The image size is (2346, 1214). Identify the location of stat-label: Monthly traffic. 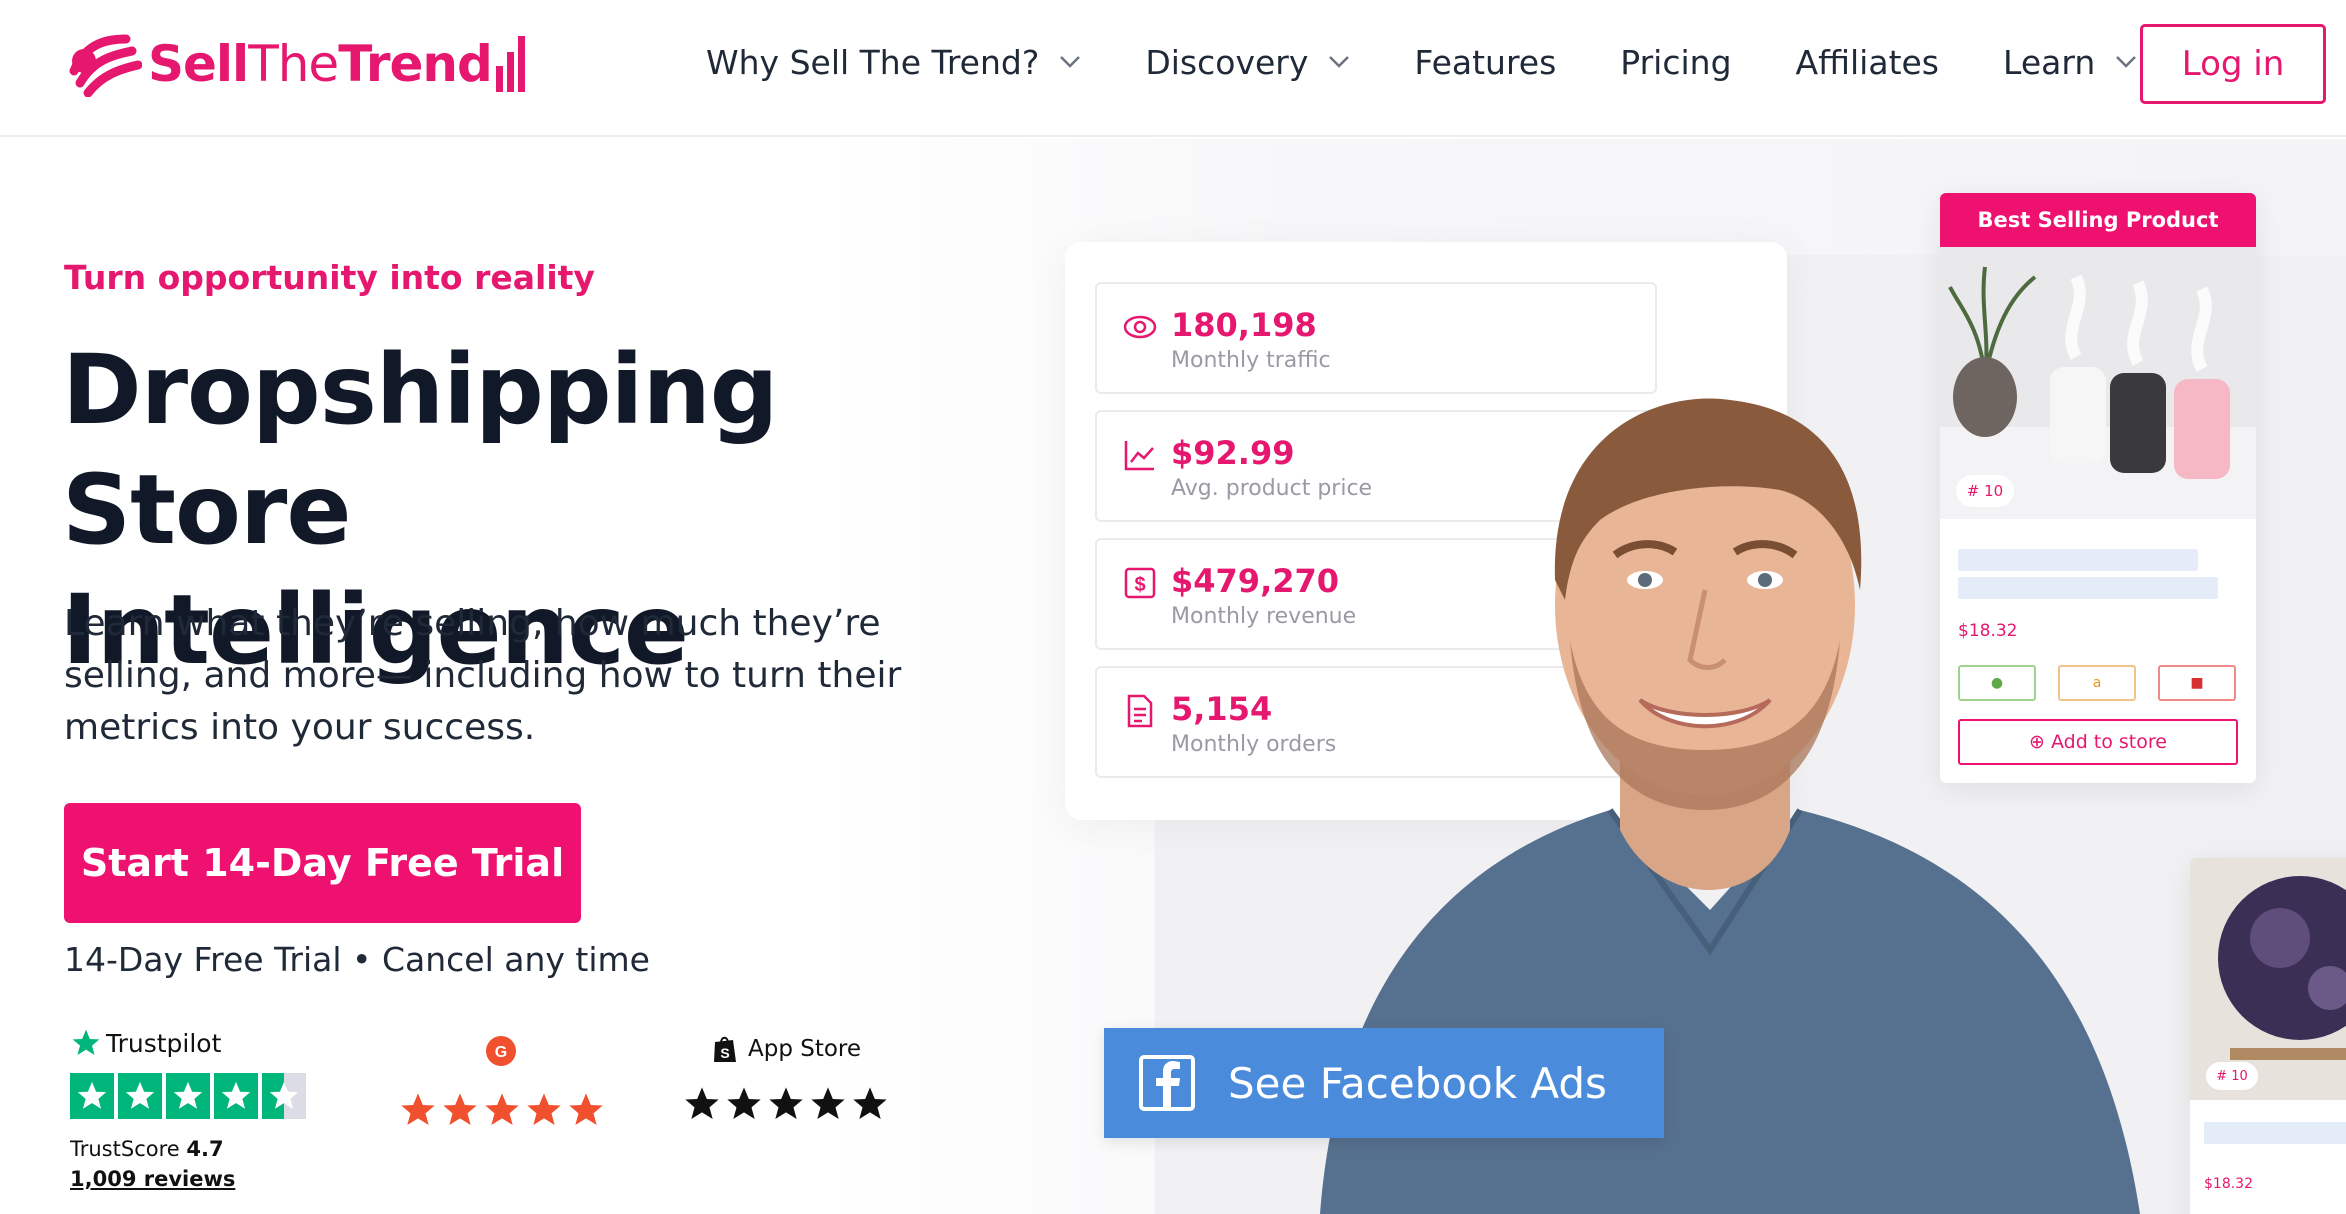
(1251, 360).